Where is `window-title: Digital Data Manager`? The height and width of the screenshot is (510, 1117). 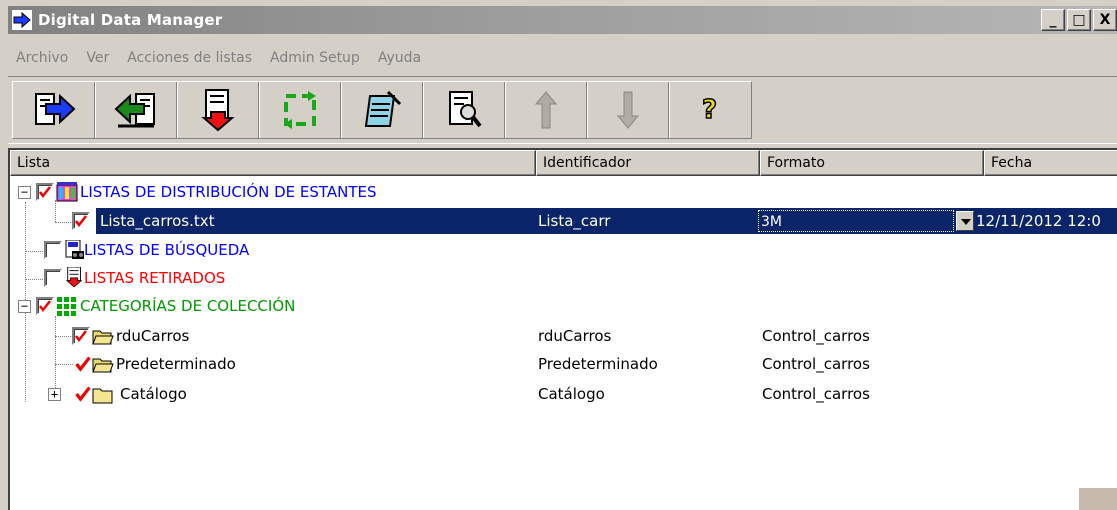
window-title: Digital Data Manager is located at coordinates (130, 20).